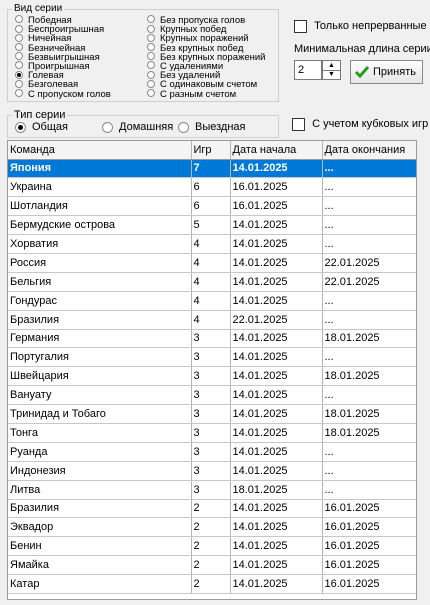 Image resolution: width=430 pixels, height=605 pixels. What do you see at coordinates (212, 282) in the screenshot?
I see `table-row: Бельгия 4 14.01.2025 22.01.2025` at bounding box center [212, 282].